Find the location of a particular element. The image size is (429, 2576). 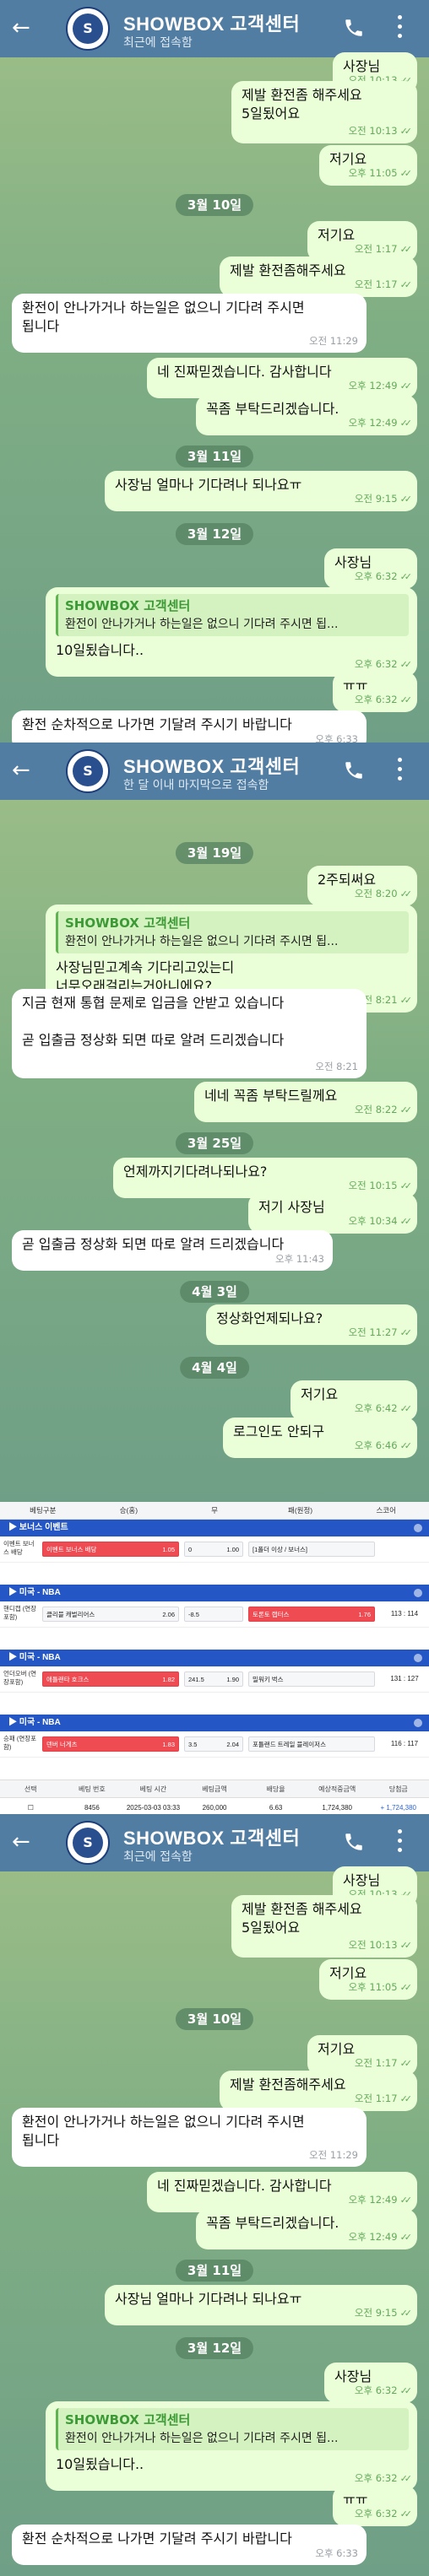

league-name: ▶ 미국 - NBA is located at coordinates (34, 1592).